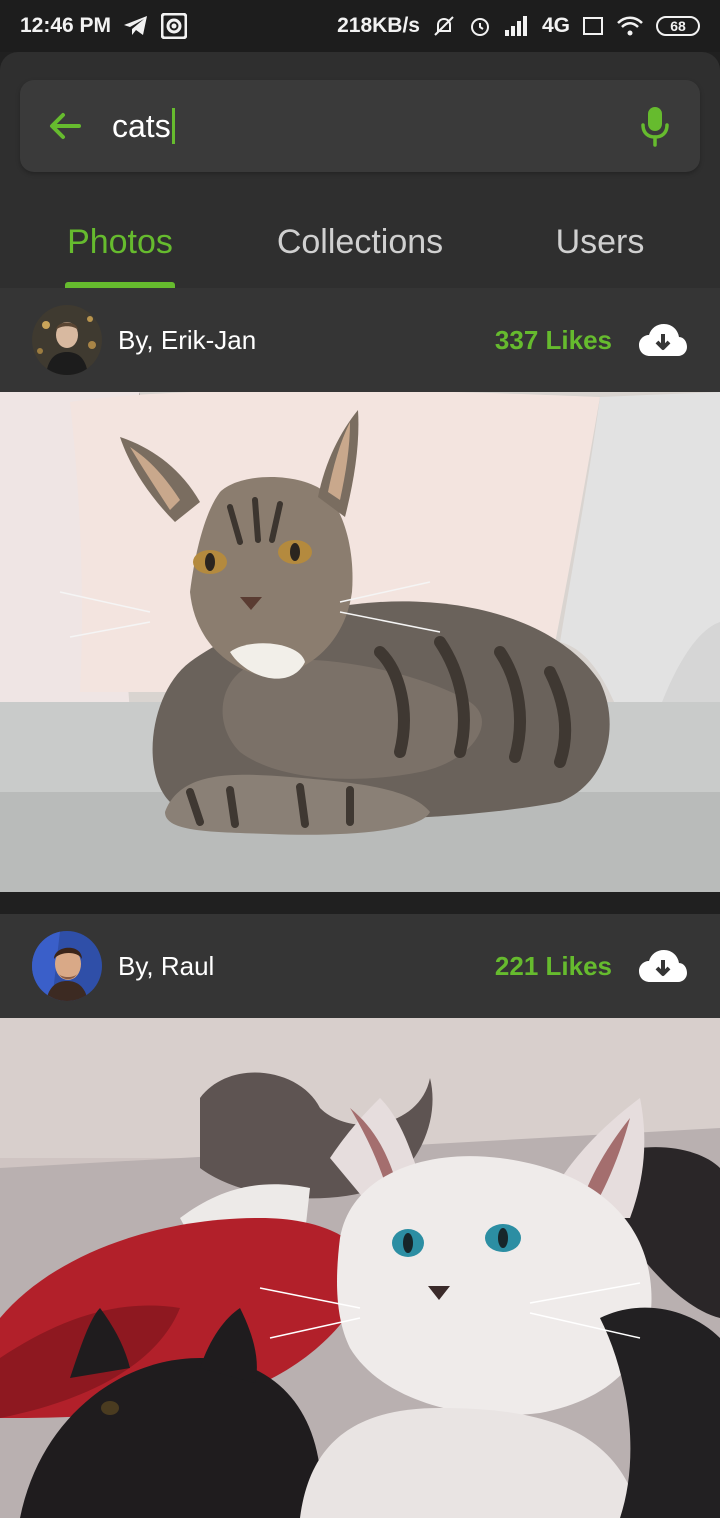 This screenshot has width=720, height=1518. I want to click on status-bar: 12:46 PM 218KB/s 4G 68, so click(360, 26).